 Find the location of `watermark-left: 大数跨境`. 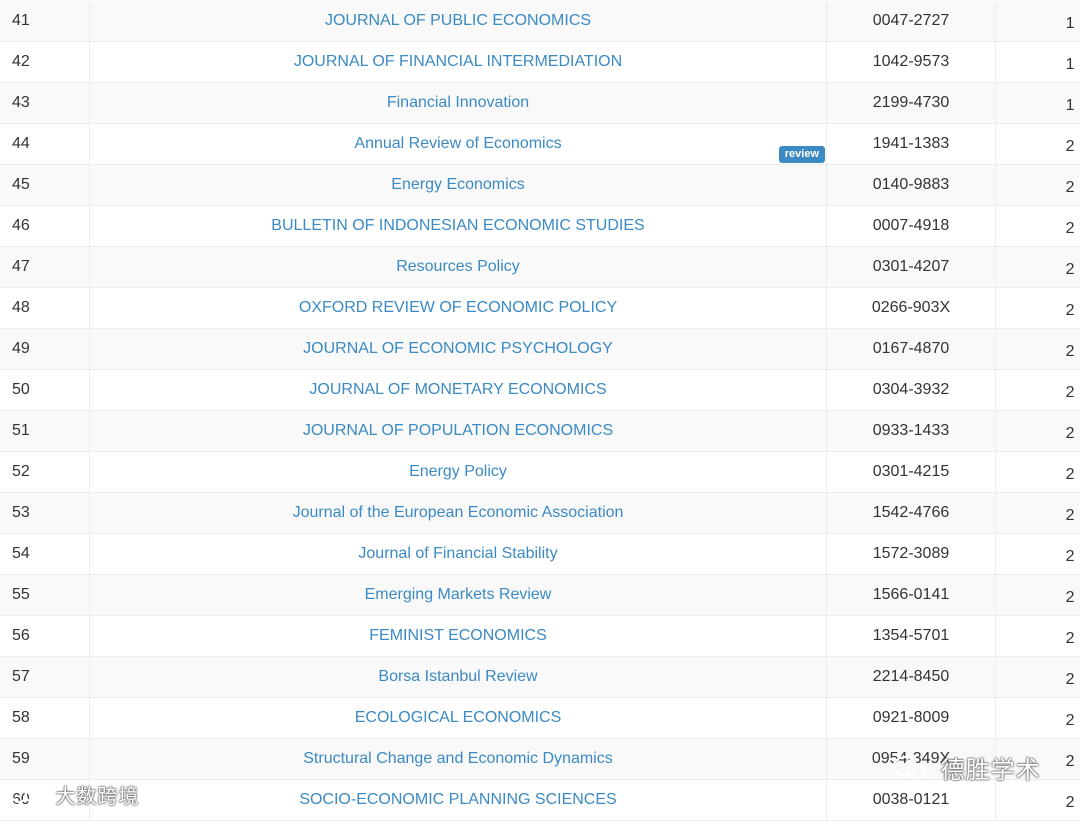

watermark-left: 大数跨境 is located at coordinates (74, 795).